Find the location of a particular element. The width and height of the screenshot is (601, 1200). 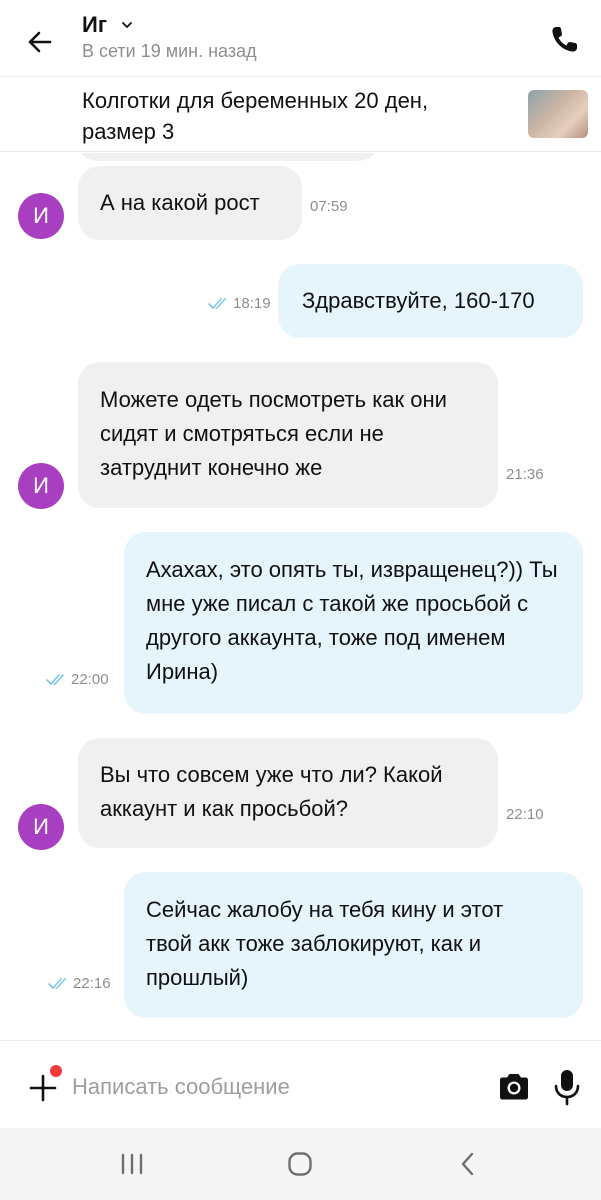

arrow-left-icon is located at coordinates (40, 42).